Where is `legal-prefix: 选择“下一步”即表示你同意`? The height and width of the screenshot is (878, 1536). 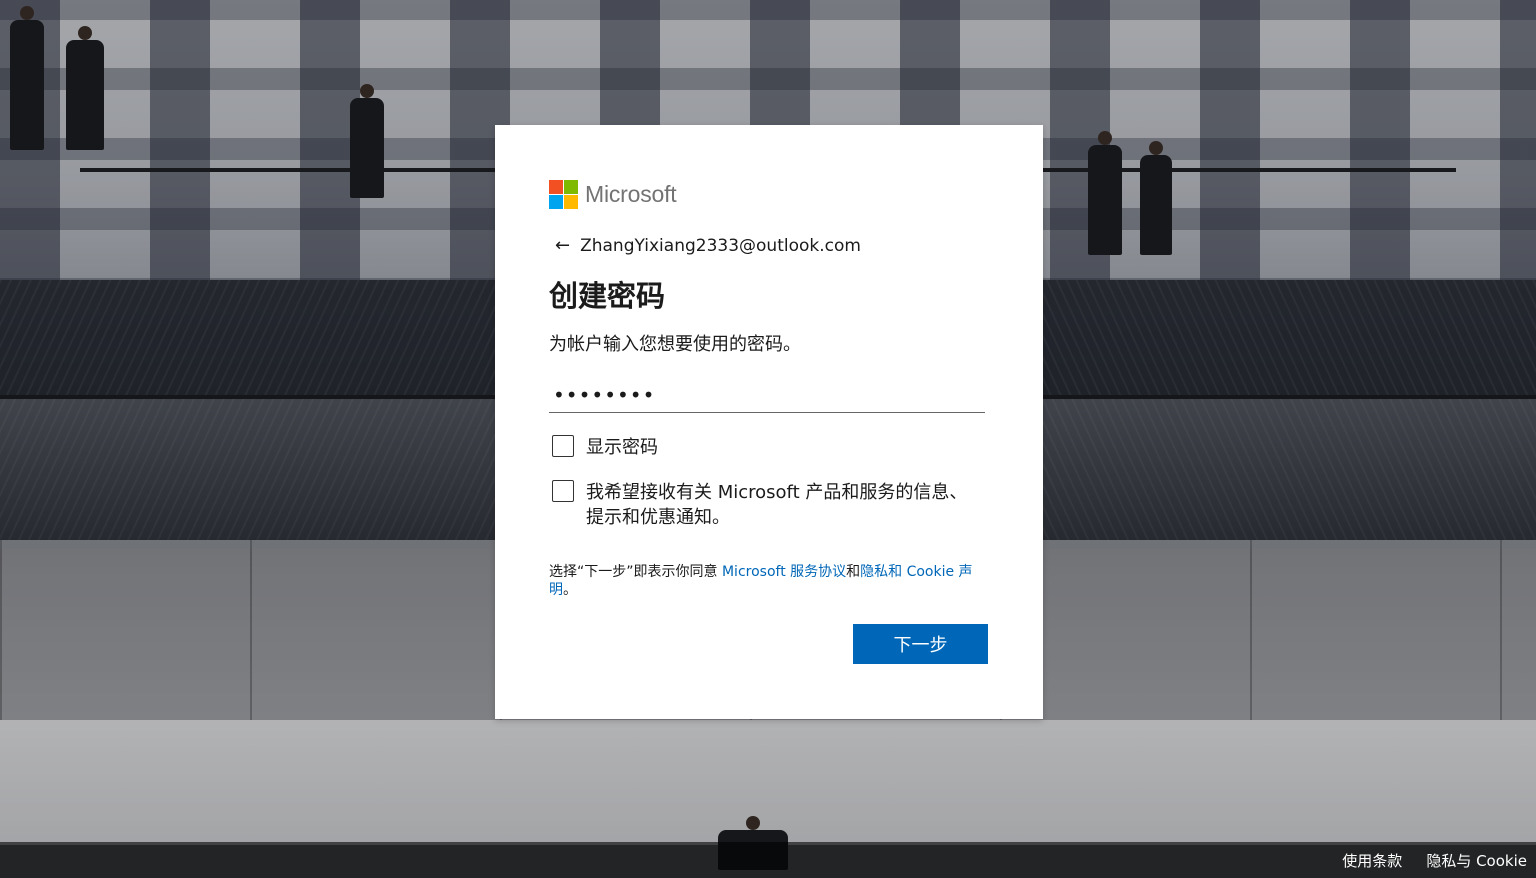
legal-prefix: 选择“下一步”即表示你同意 is located at coordinates (635, 572).